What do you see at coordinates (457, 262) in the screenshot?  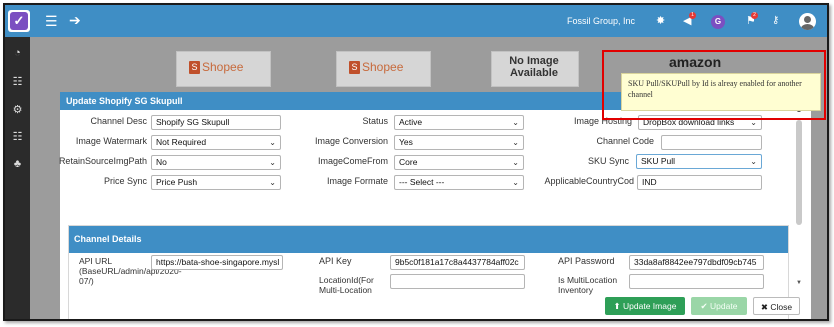 I see `api-key-input: 9b5c0f181a17c8a4437784aff02c` at bounding box center [457, 262].